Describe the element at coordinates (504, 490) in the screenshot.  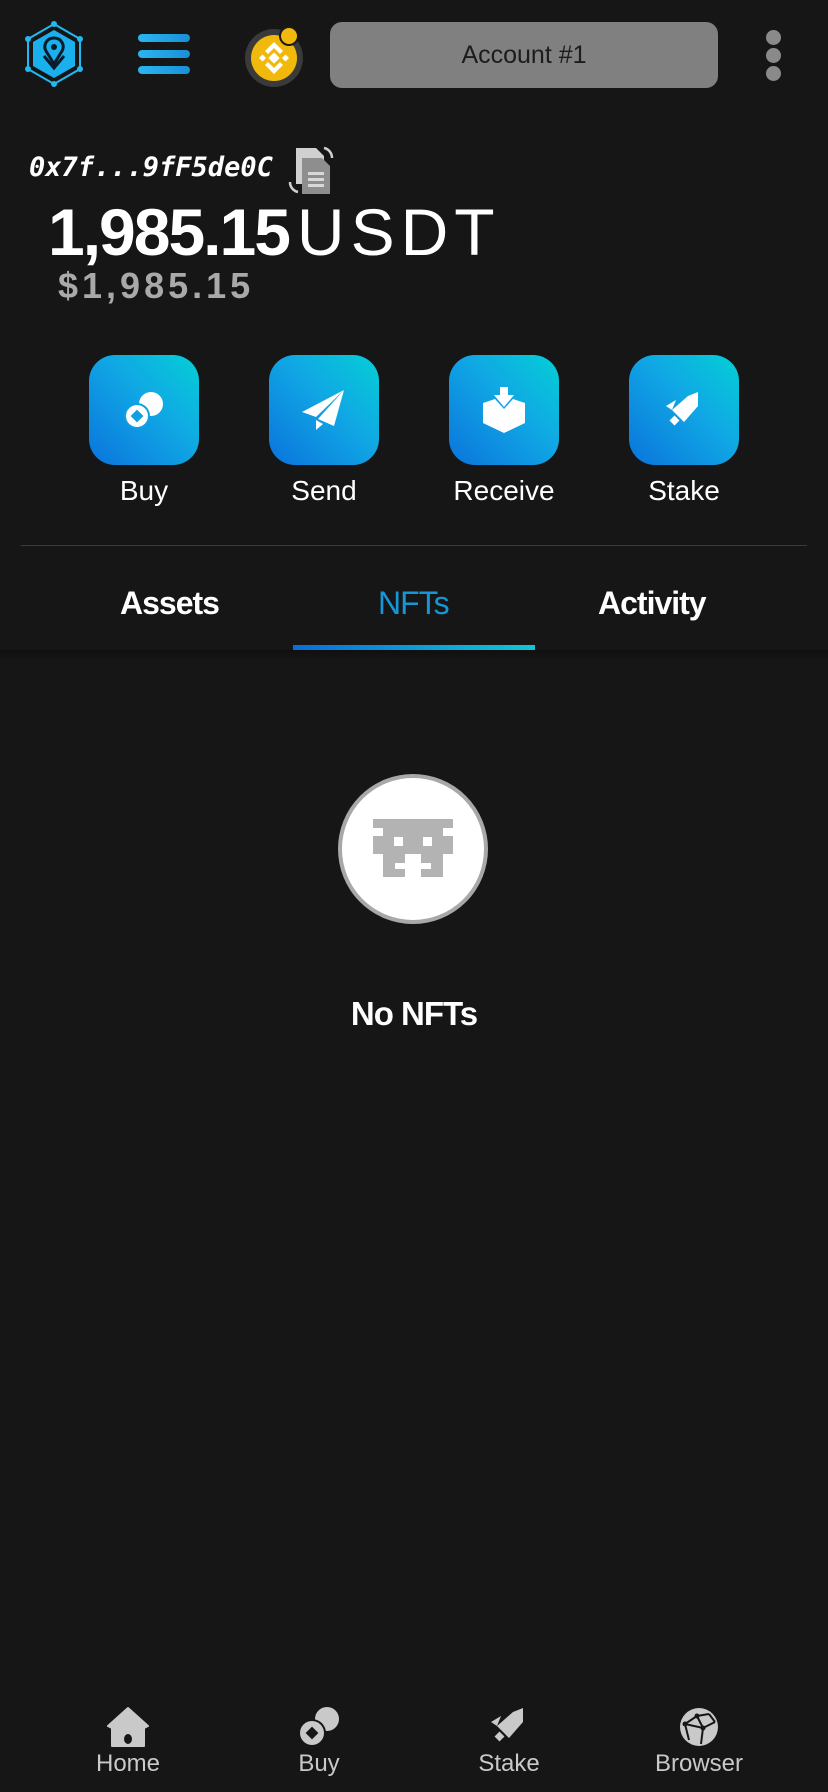
I see `receive-label: Receive` at that location.